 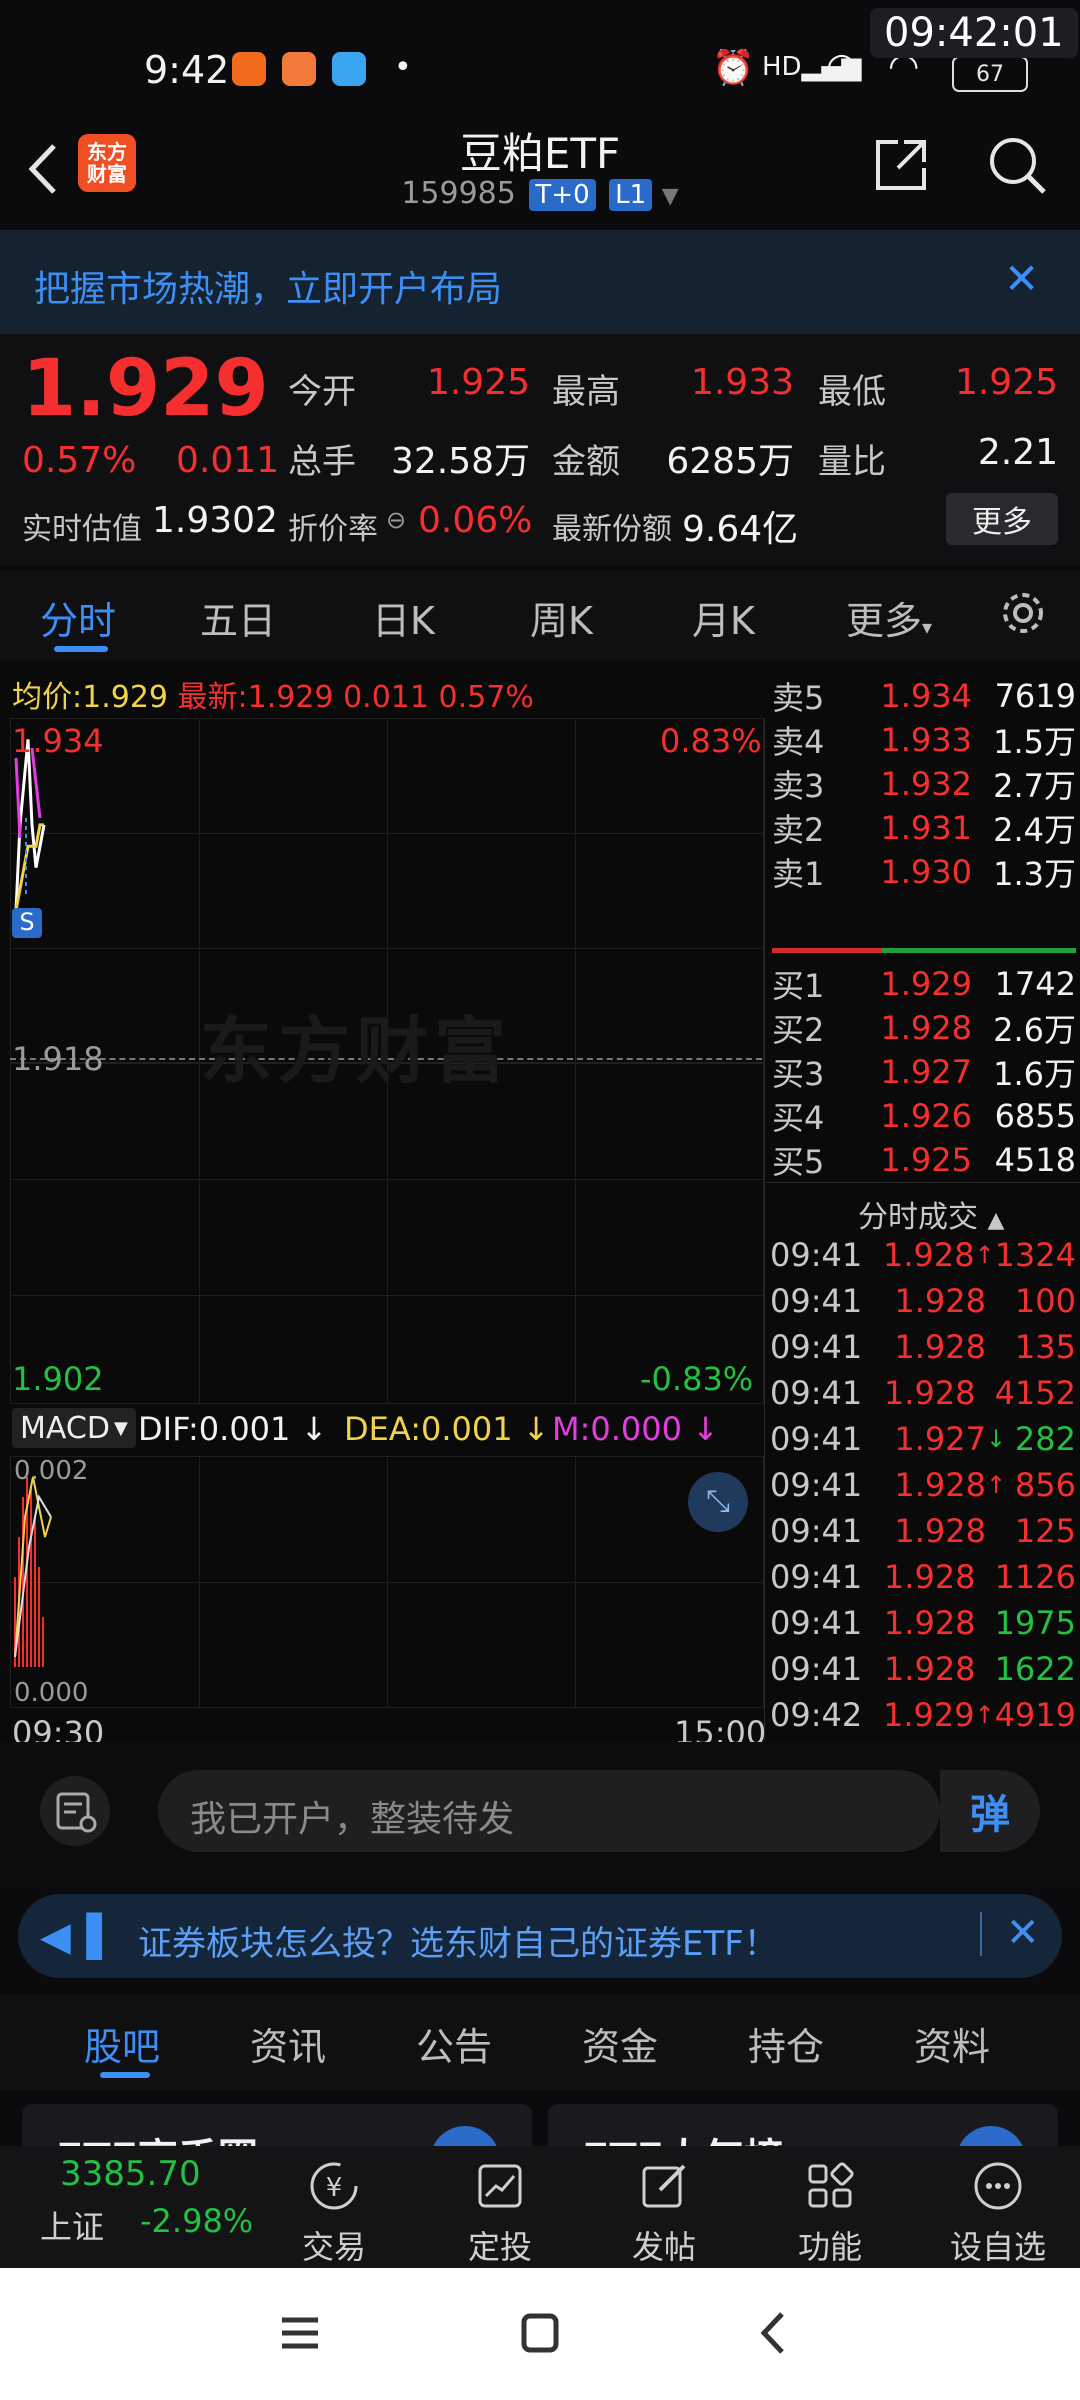 What do you see at coordinates (290, 697) in the screenshot?
I see `latest-value: 1.929` at bounding box center [290, 697].